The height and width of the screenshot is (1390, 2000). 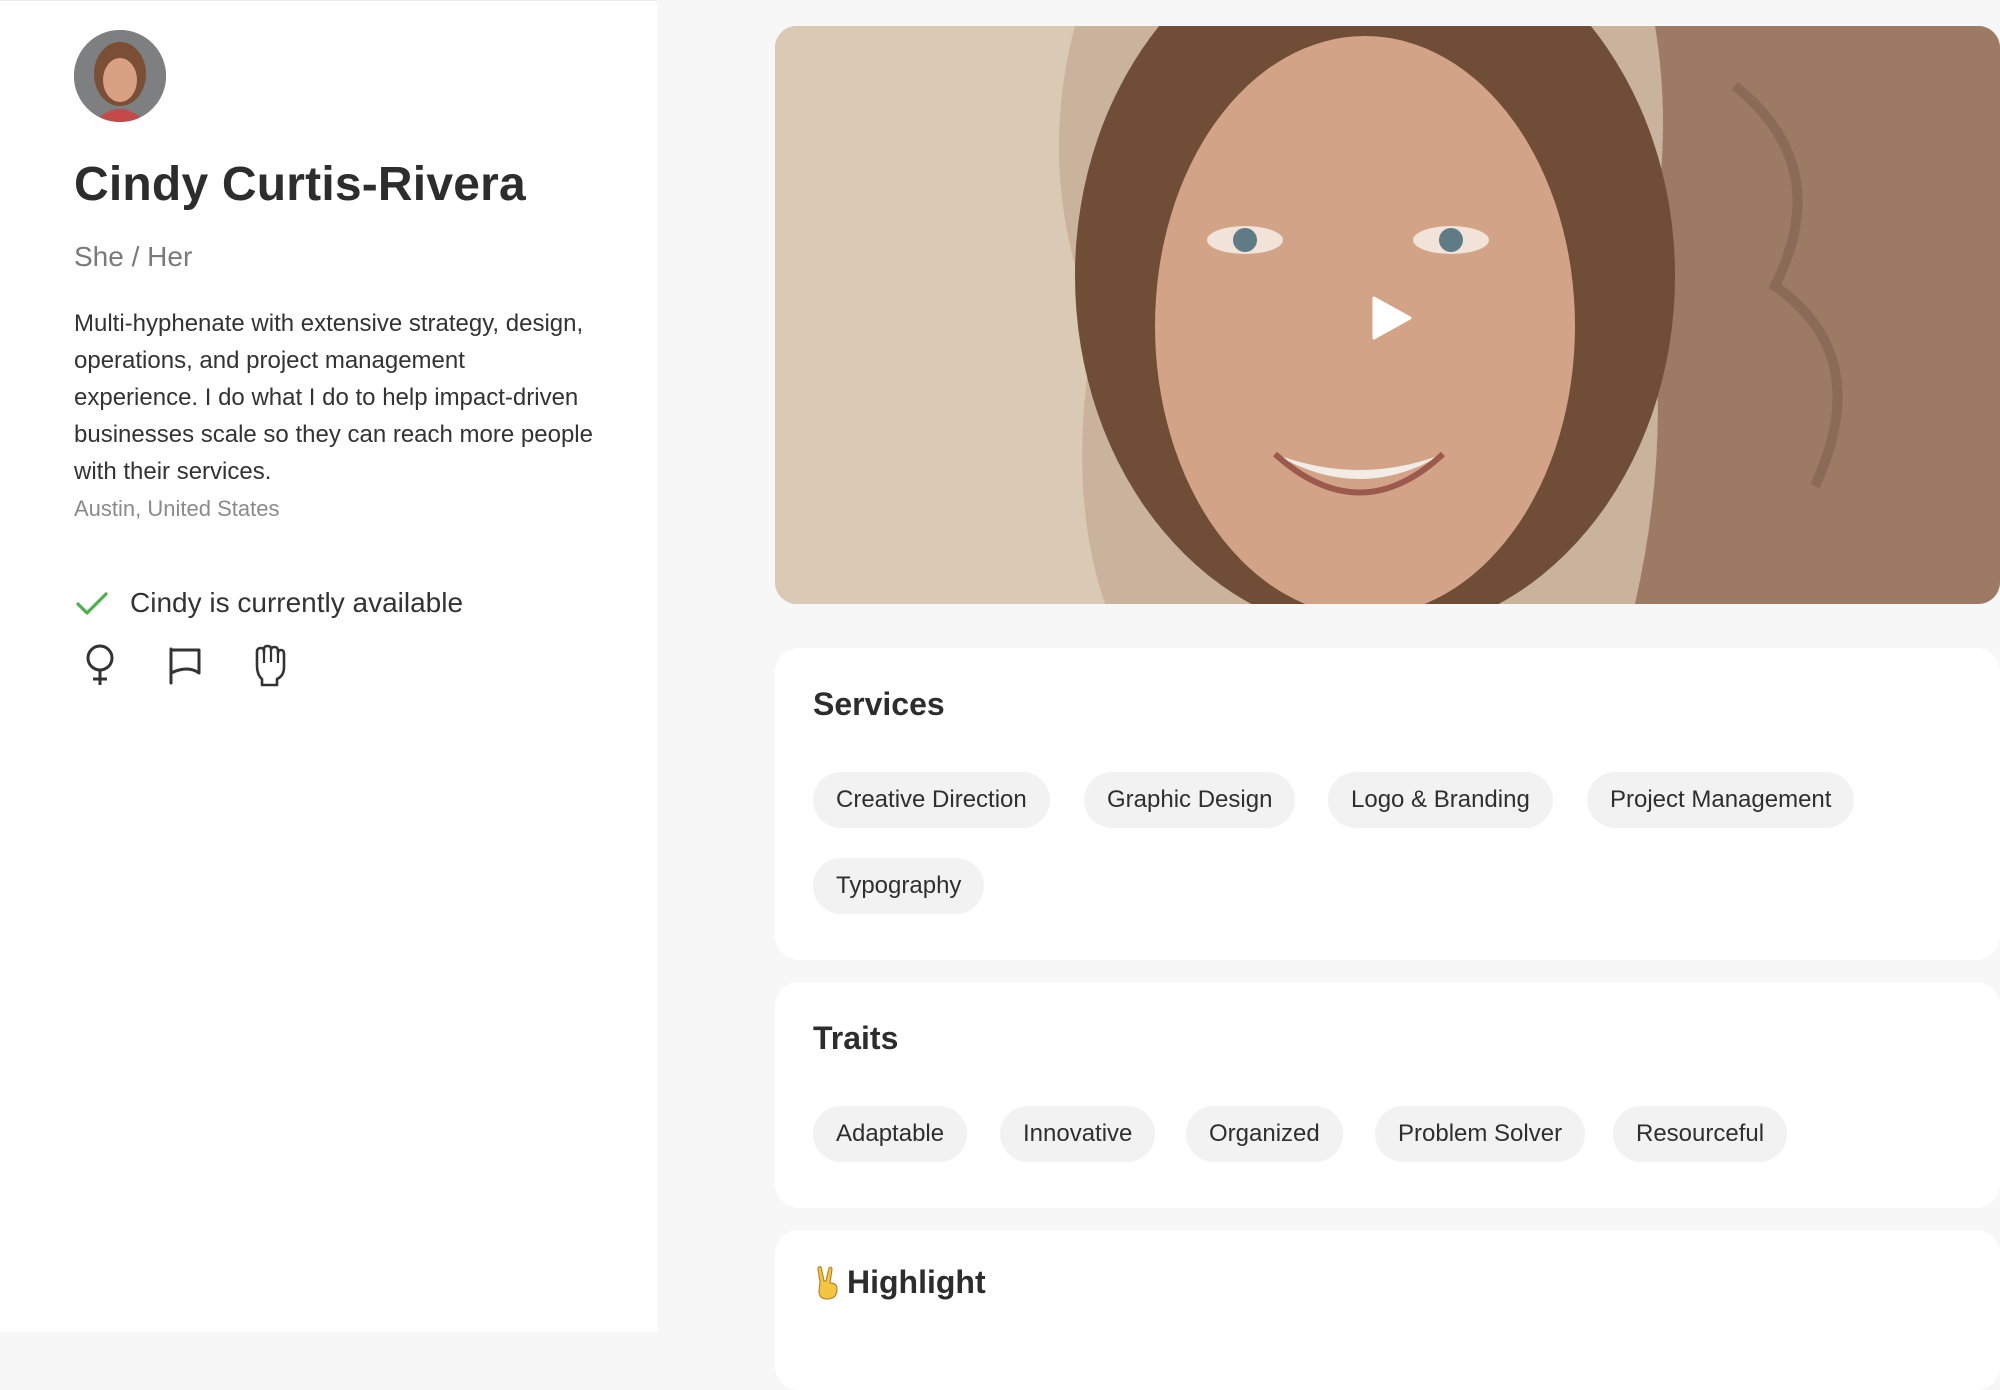 I want to click on trait-pill: Problem Solver, so click(x=1480, y=1134).